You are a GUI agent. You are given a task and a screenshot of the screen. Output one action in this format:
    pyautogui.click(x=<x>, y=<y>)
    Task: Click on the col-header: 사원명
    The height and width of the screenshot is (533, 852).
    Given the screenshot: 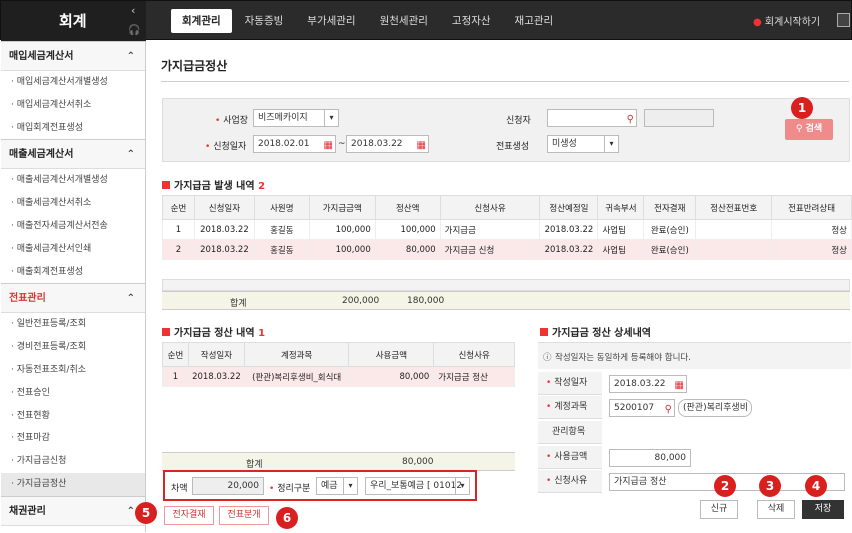 What is the action you would take?
    pyautogui.click(x=281, y=207)
    